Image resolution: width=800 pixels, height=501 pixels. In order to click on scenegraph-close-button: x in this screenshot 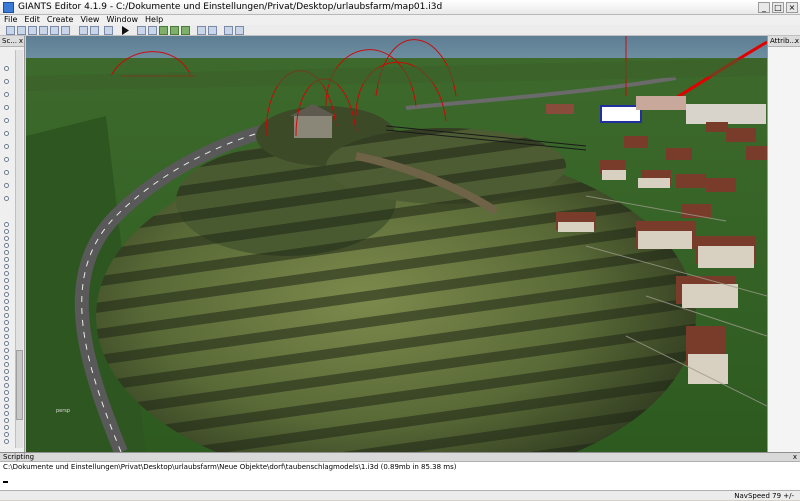, I will do `click(21, 41)`.